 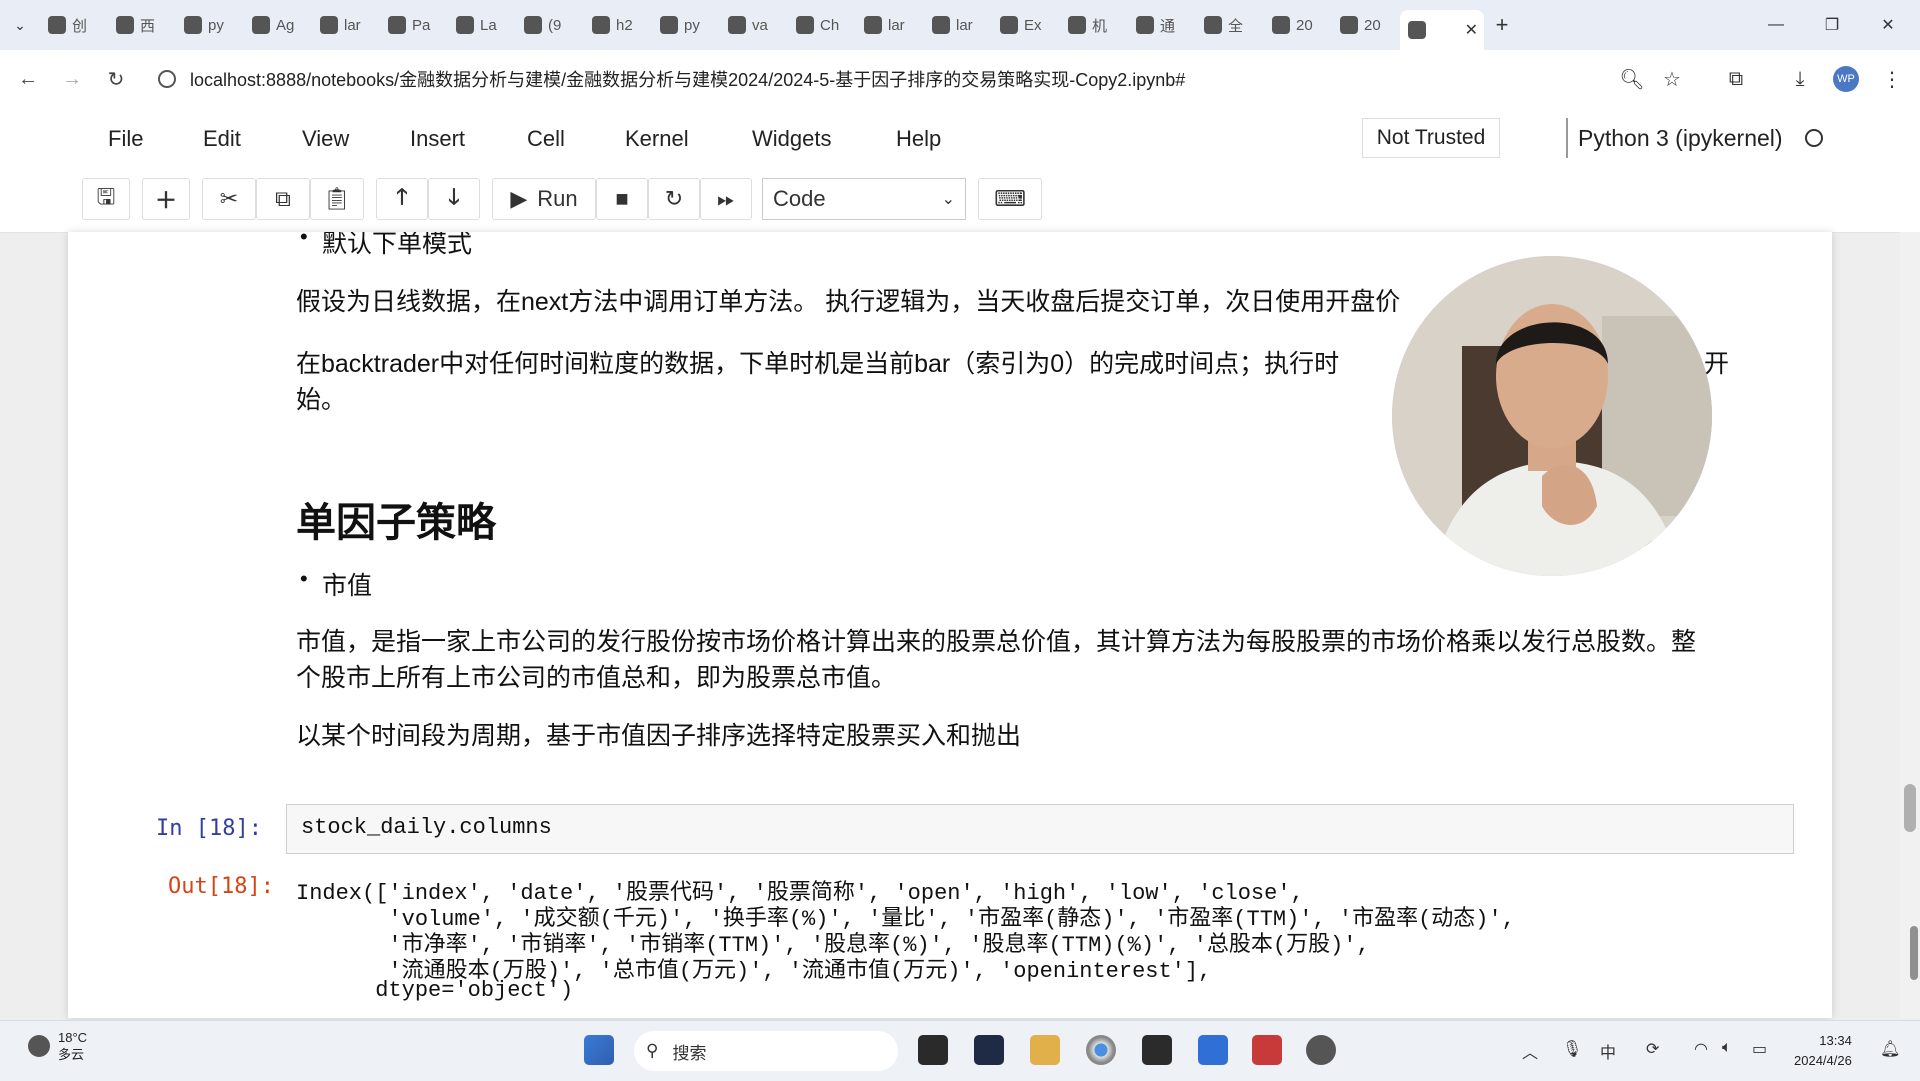 I want to click on notebook-scrollbar-thumb, so click(x=1910, y=808).